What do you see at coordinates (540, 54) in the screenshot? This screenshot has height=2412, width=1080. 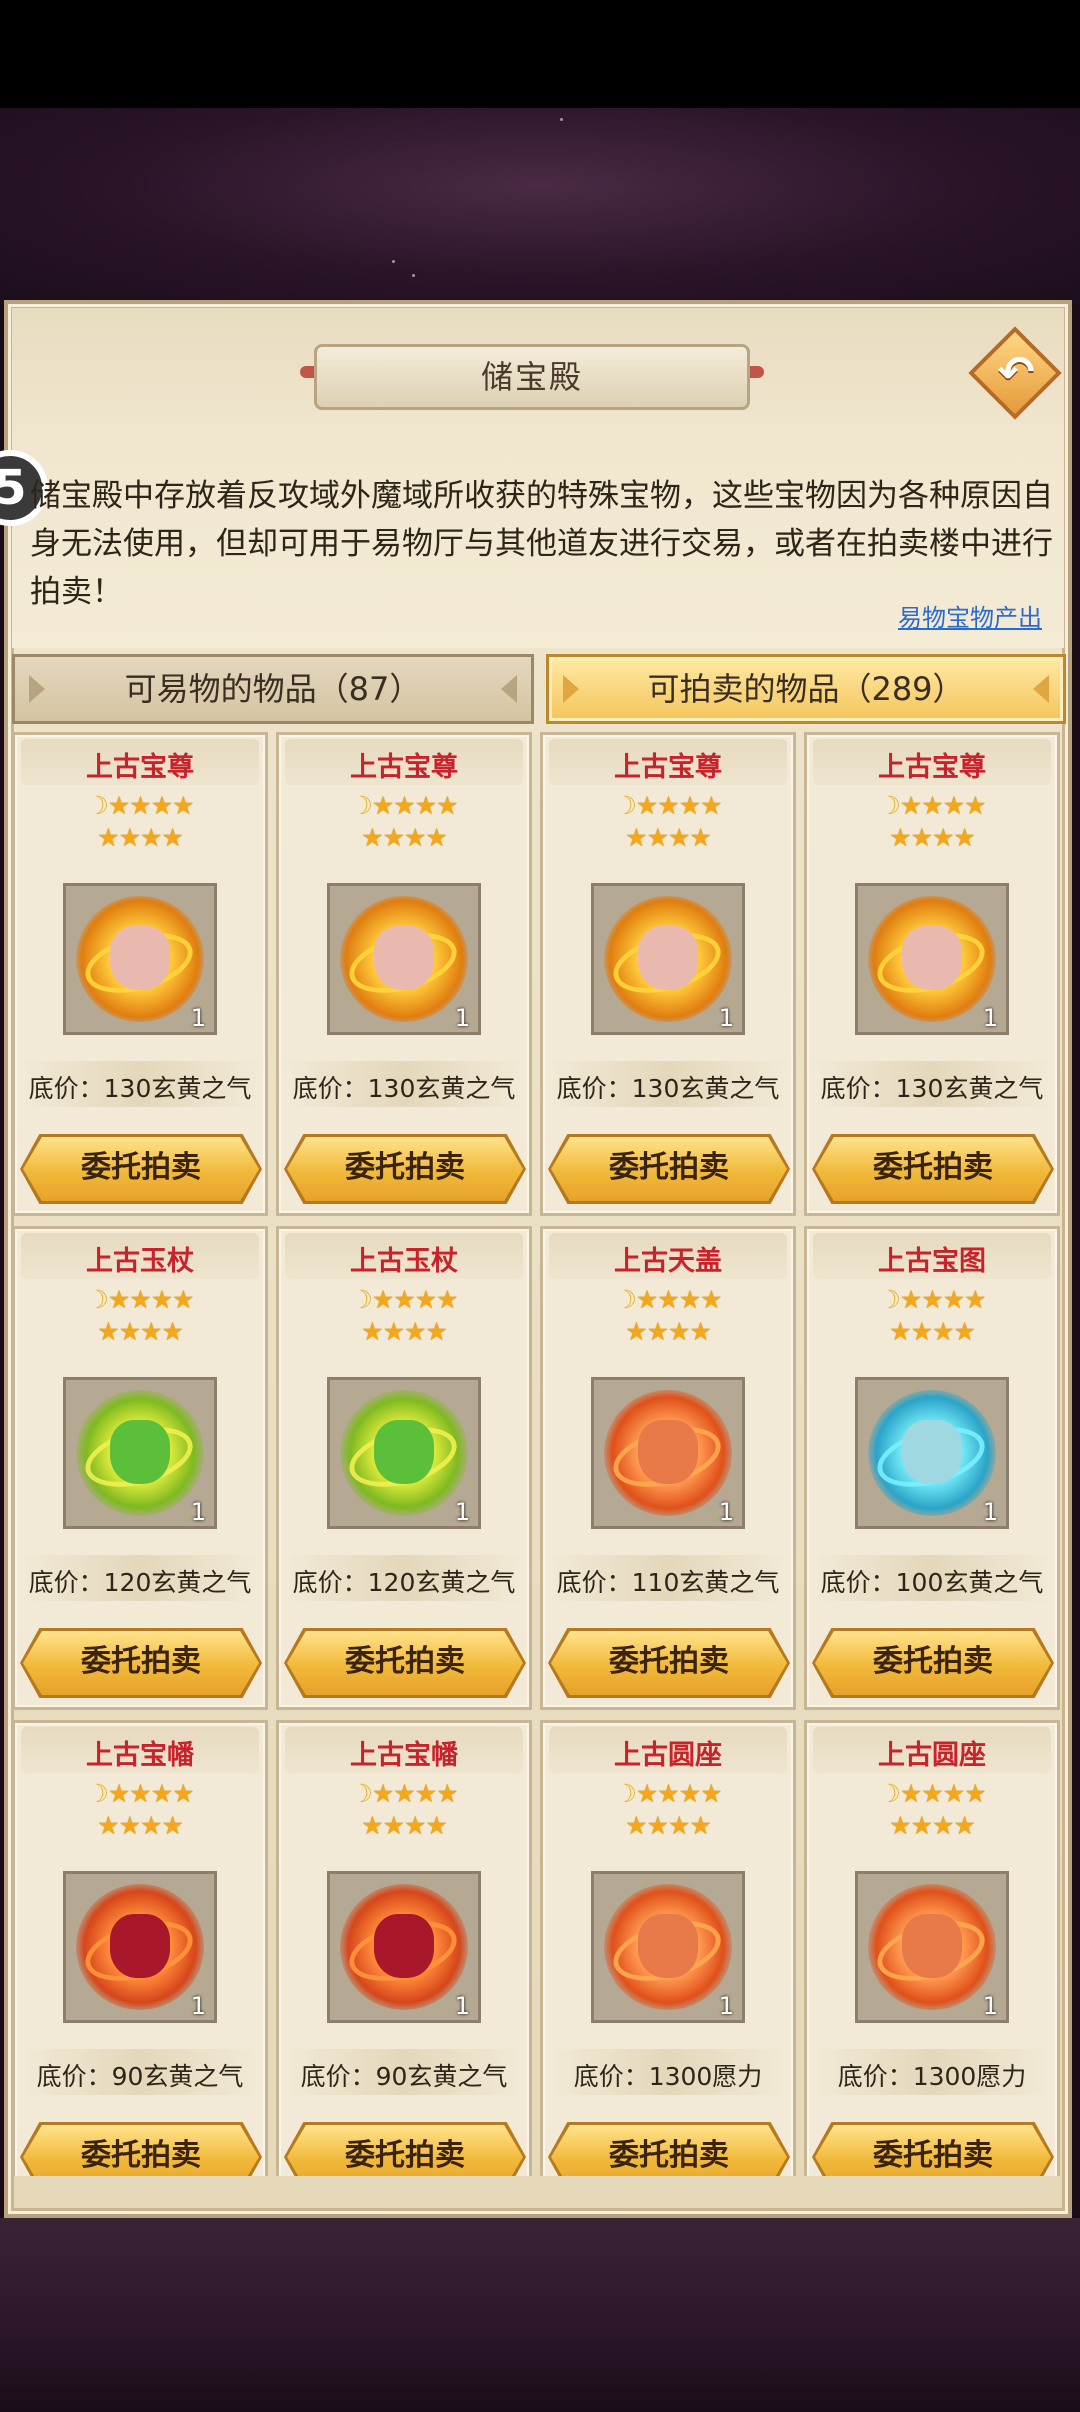 I see `status-bar` at bounding box center [540, 54].